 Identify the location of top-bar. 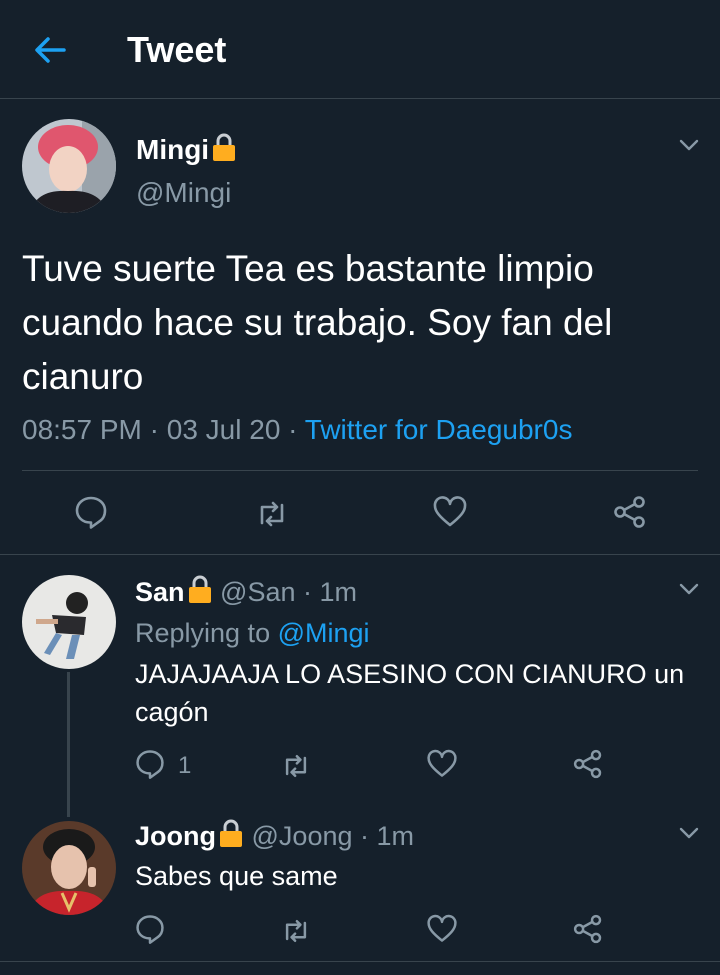
(360, 49).